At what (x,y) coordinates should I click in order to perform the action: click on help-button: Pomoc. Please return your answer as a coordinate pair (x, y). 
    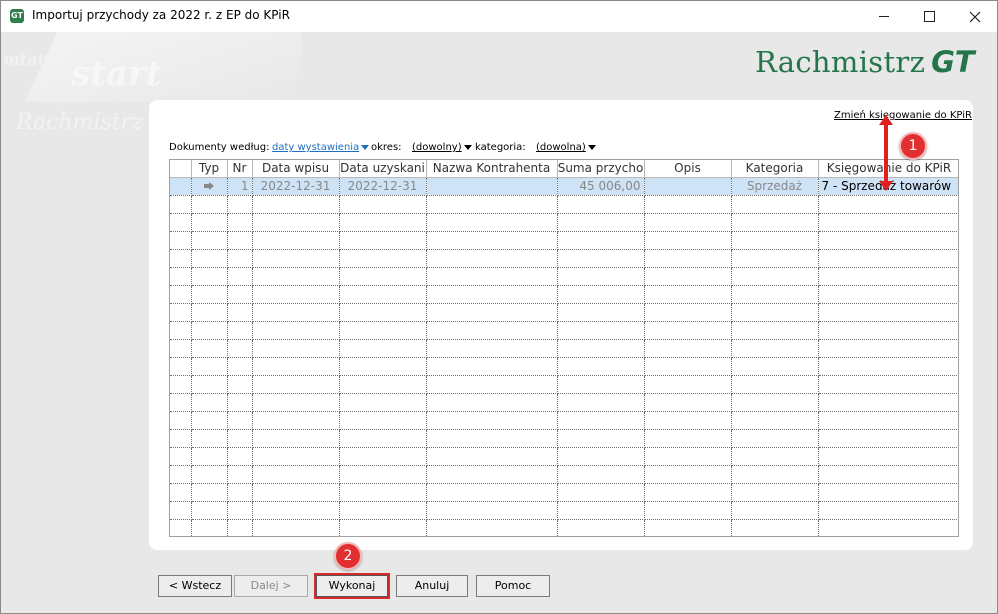
    Looking at the image, I should click on (513, 586).